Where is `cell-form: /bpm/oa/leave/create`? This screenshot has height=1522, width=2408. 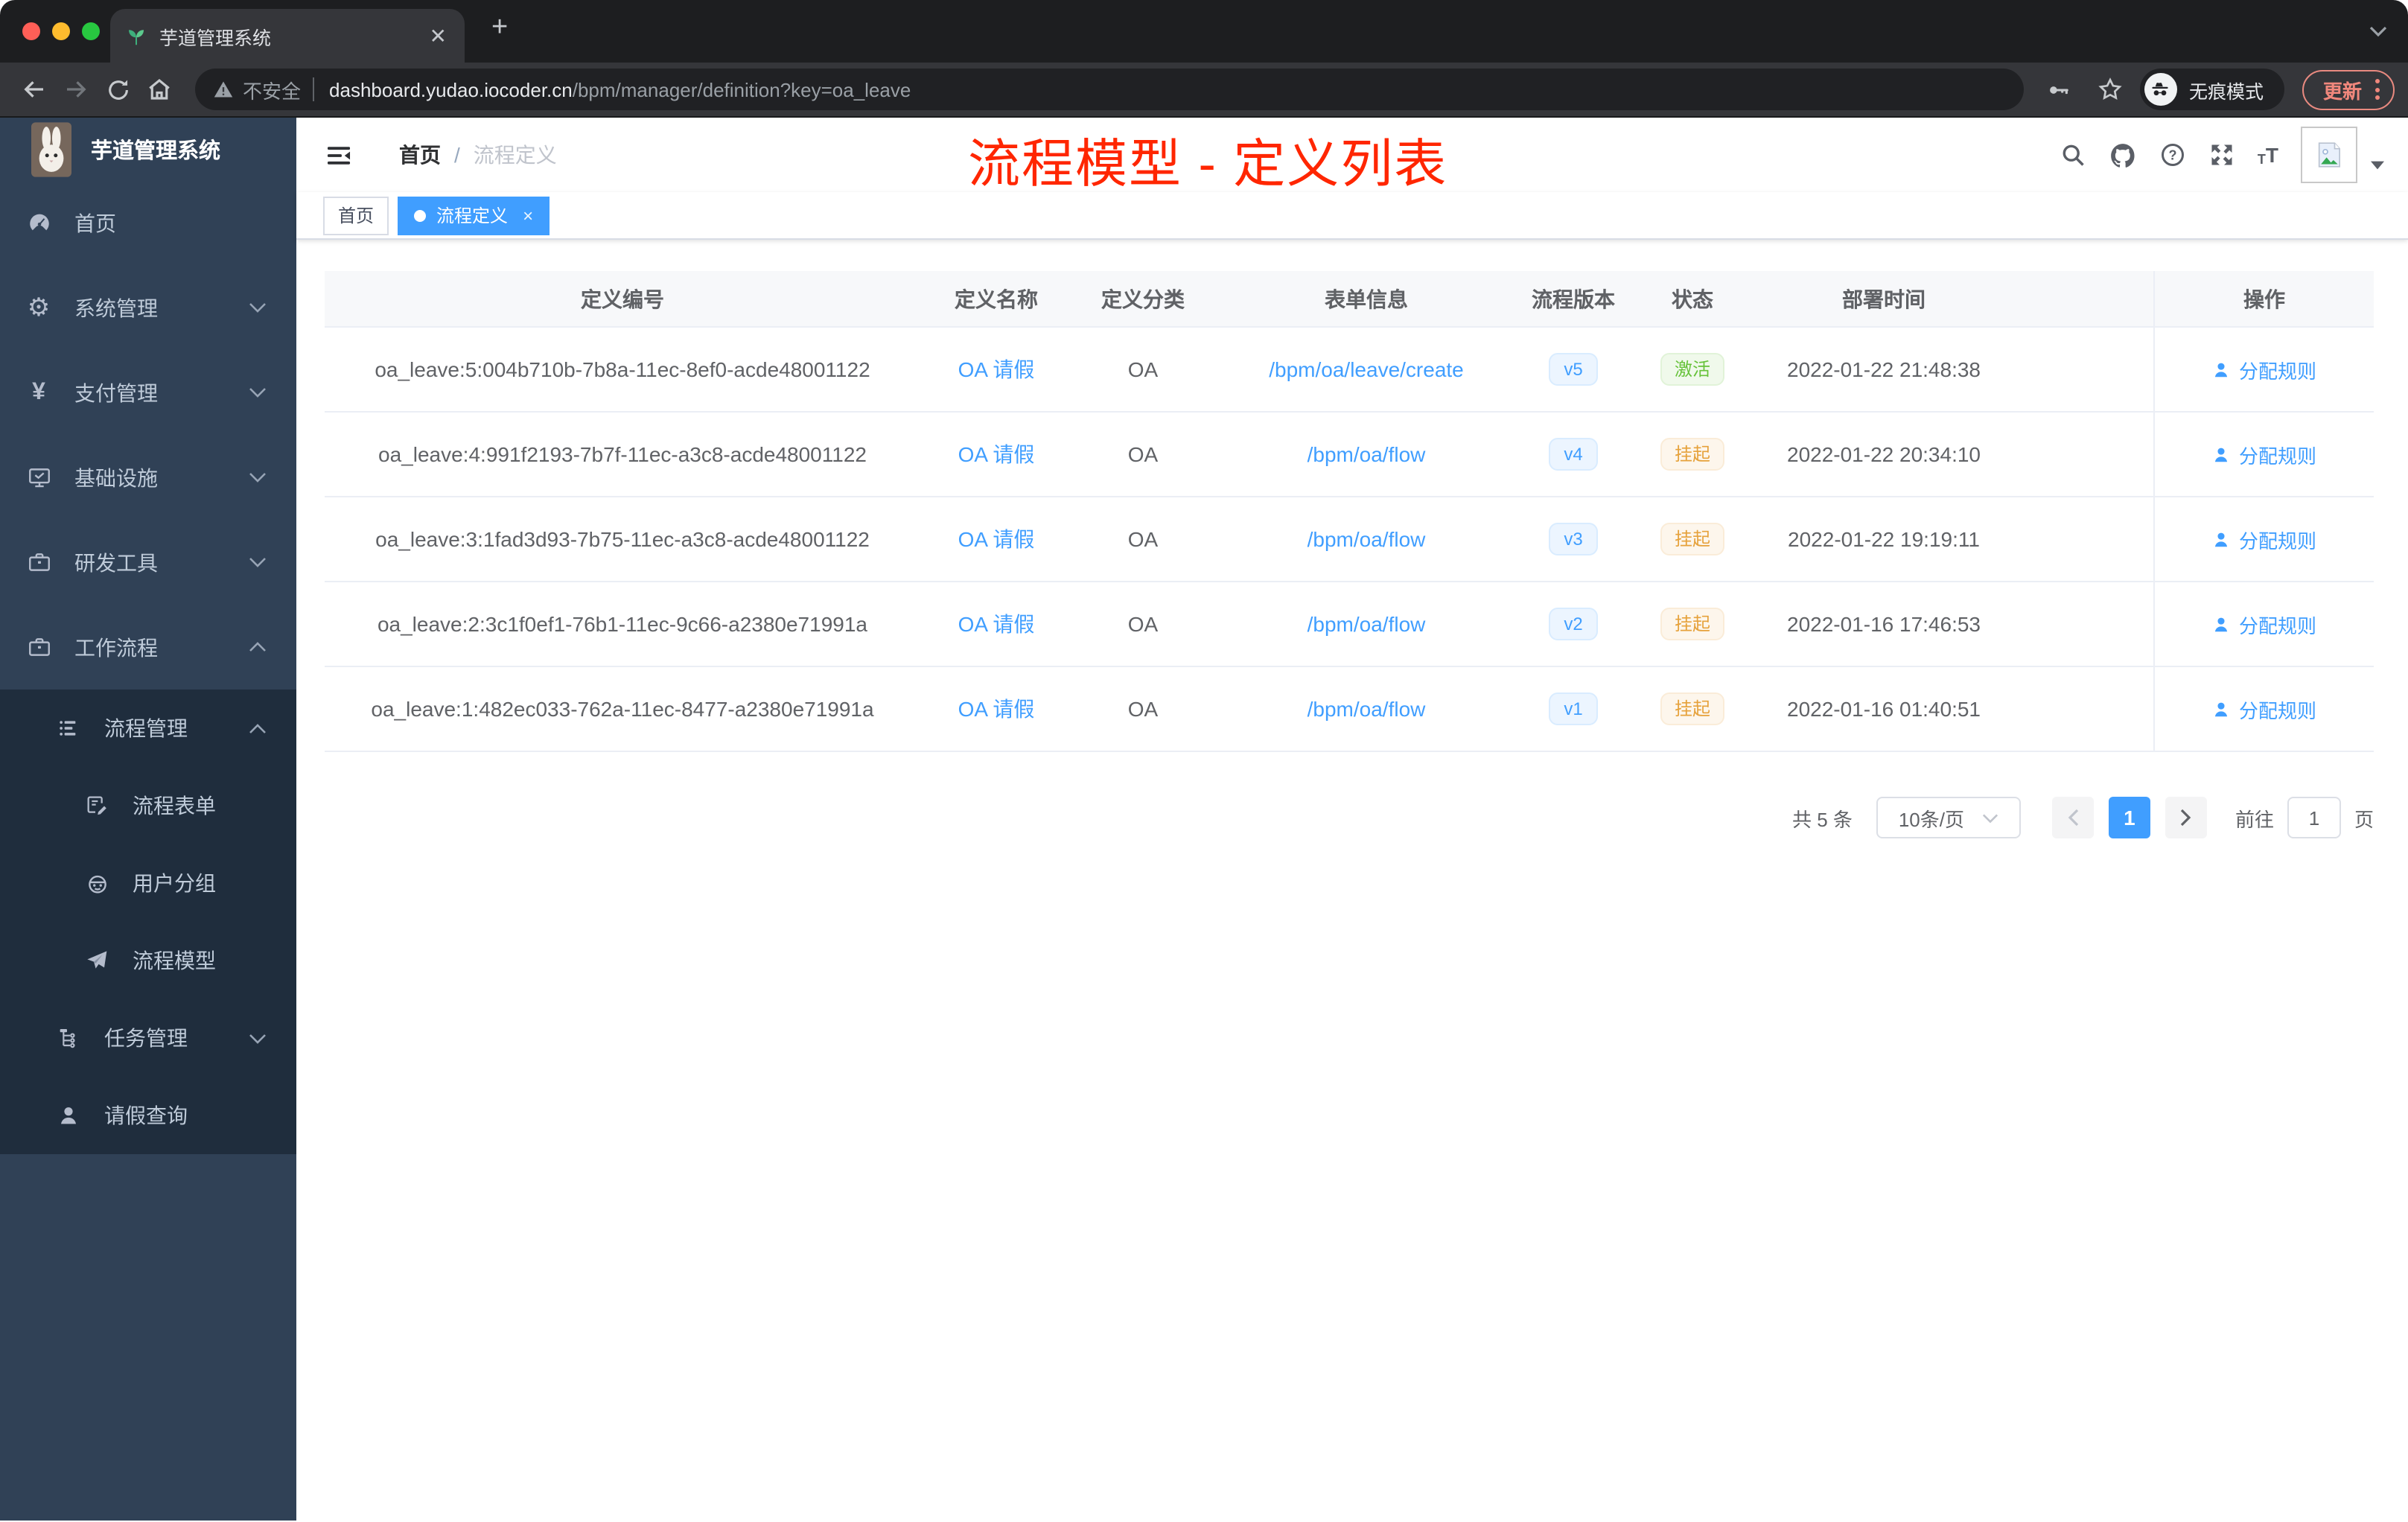 cell-form: /bpm/oa/leave/create is located at coordinates (1366, 369).